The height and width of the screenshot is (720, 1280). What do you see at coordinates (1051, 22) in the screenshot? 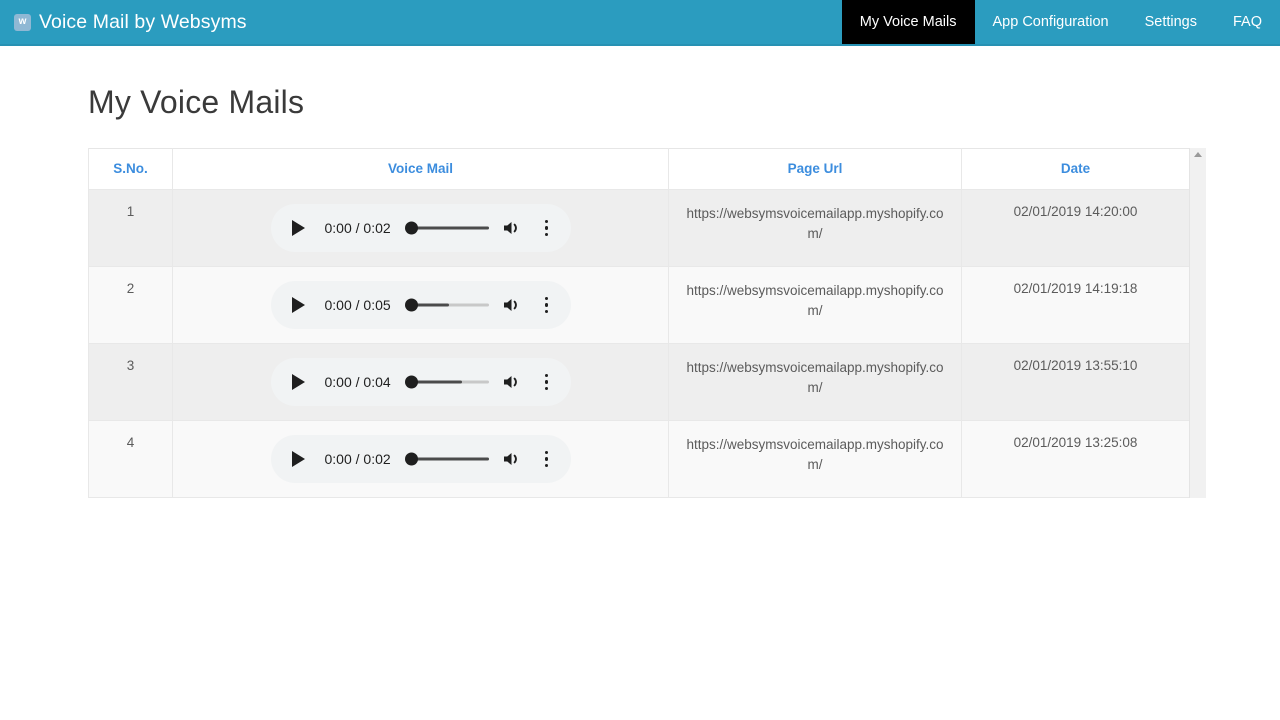
I see `nav-link-app-configuration: App Configuration` at bounding box center [1051, 22].